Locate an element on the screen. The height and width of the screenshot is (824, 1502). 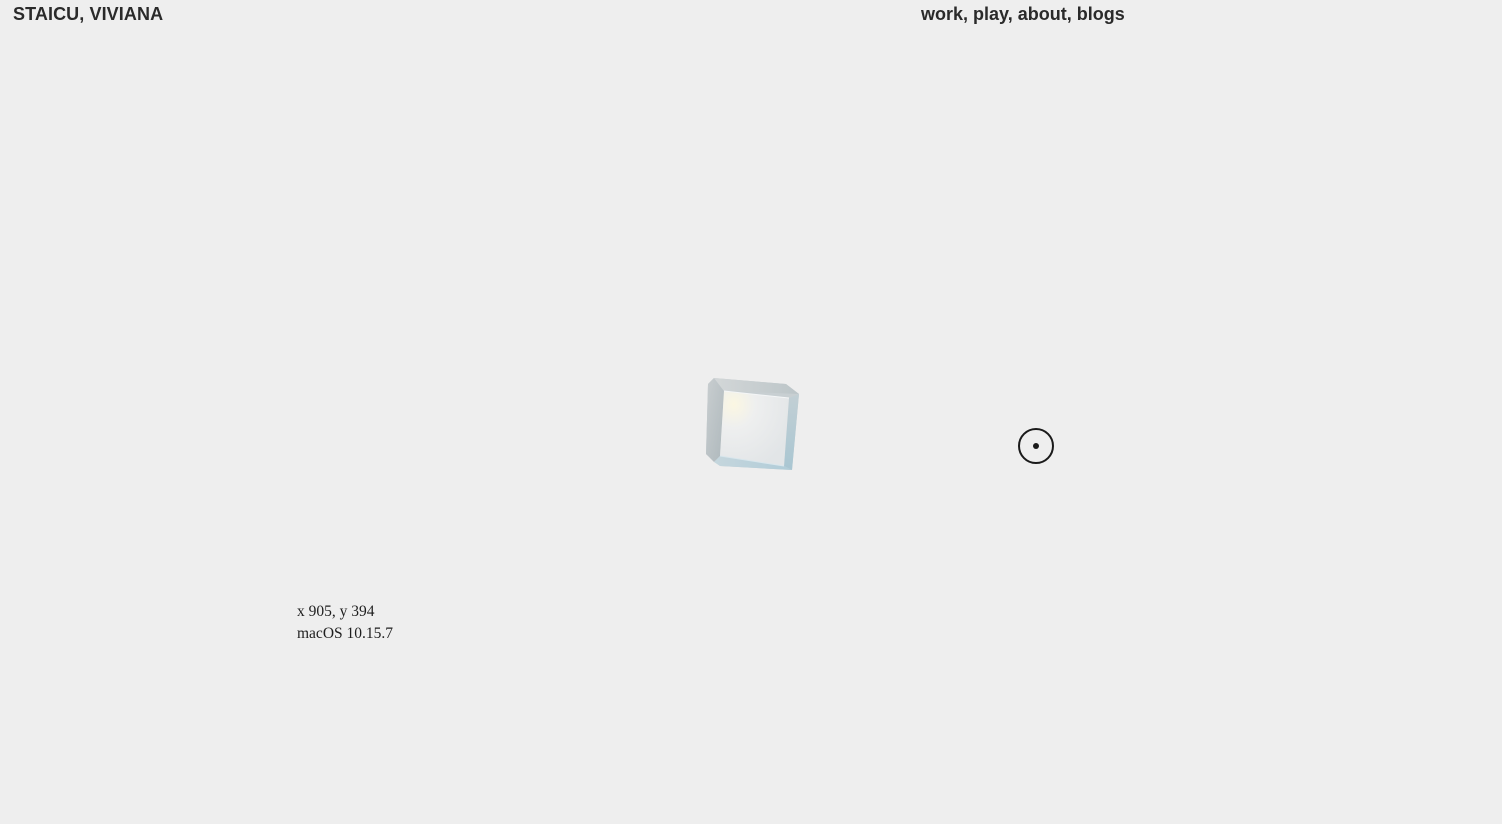
main-nav: work, play, about, blogs is located at coordinates (1023, 14).